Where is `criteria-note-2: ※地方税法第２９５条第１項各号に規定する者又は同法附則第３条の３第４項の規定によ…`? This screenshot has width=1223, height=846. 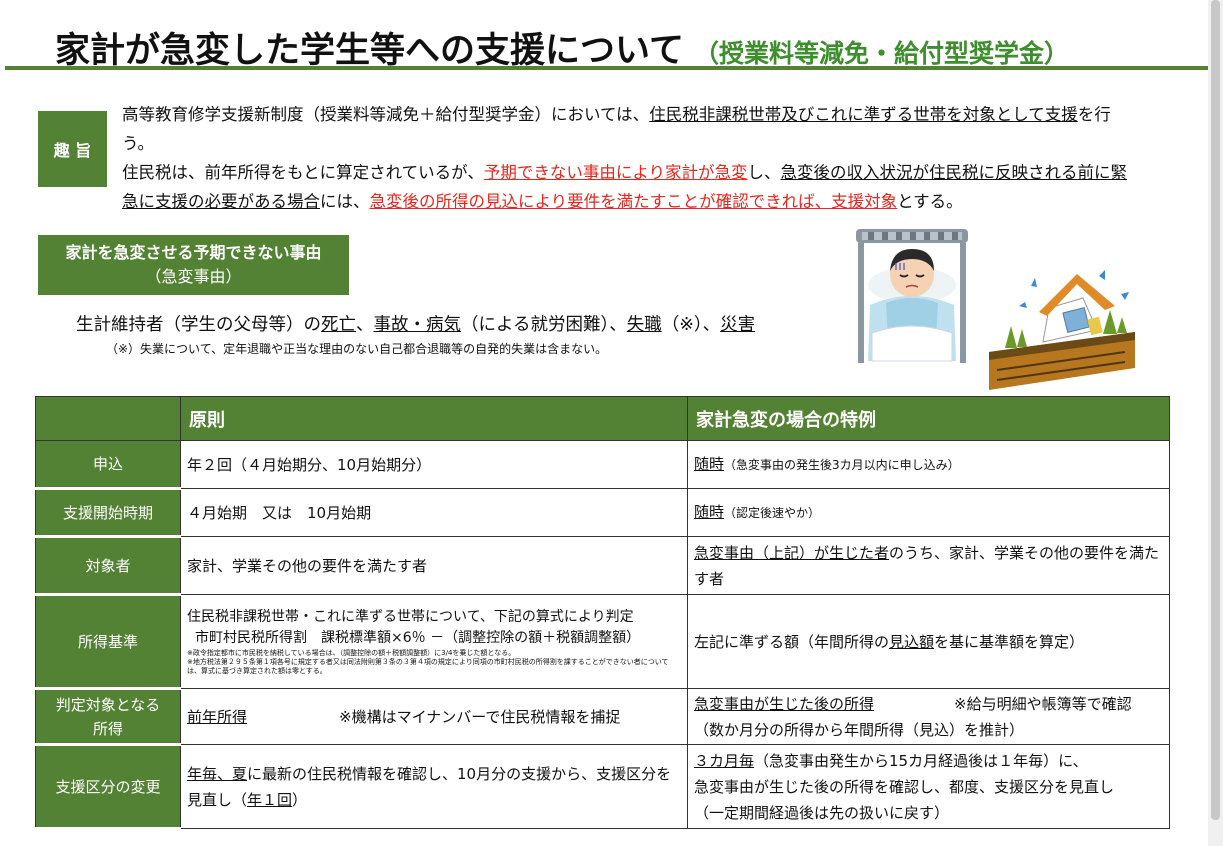 criteria-note-2: ※地方税法第２９５条第１項各号に規定する者又は同法附則第３条の３第４項の規定によ… is located at coordinates (428, 666).